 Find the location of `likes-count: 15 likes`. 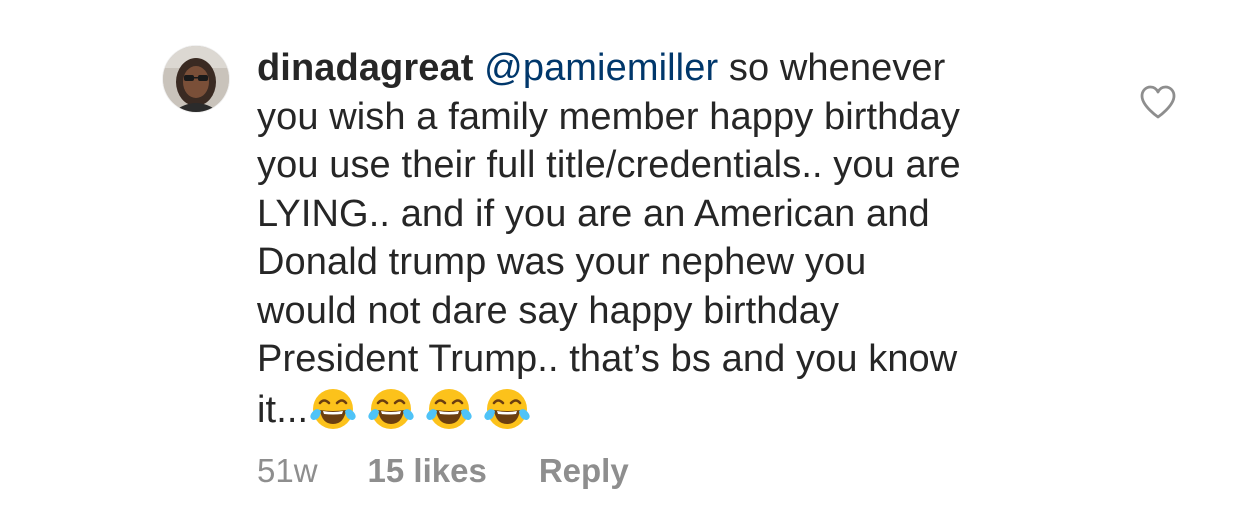

likes-count: 15 likes is located at coordinates (427, 471).